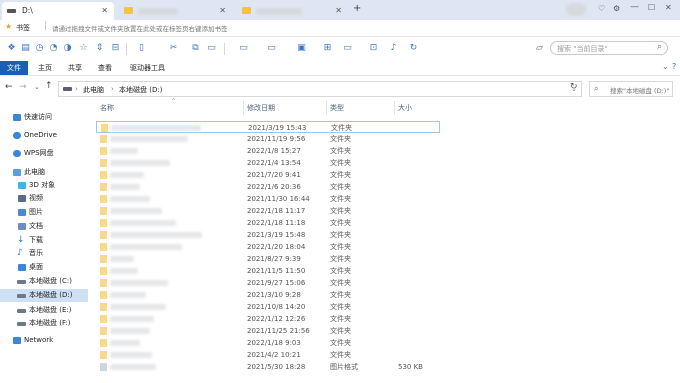 Image resolution: width=680 pixels, height=383 pixels. Describe the element at coordinates (413, 48) in the screenshot. I see `refresh-icon: ↻` at that location.